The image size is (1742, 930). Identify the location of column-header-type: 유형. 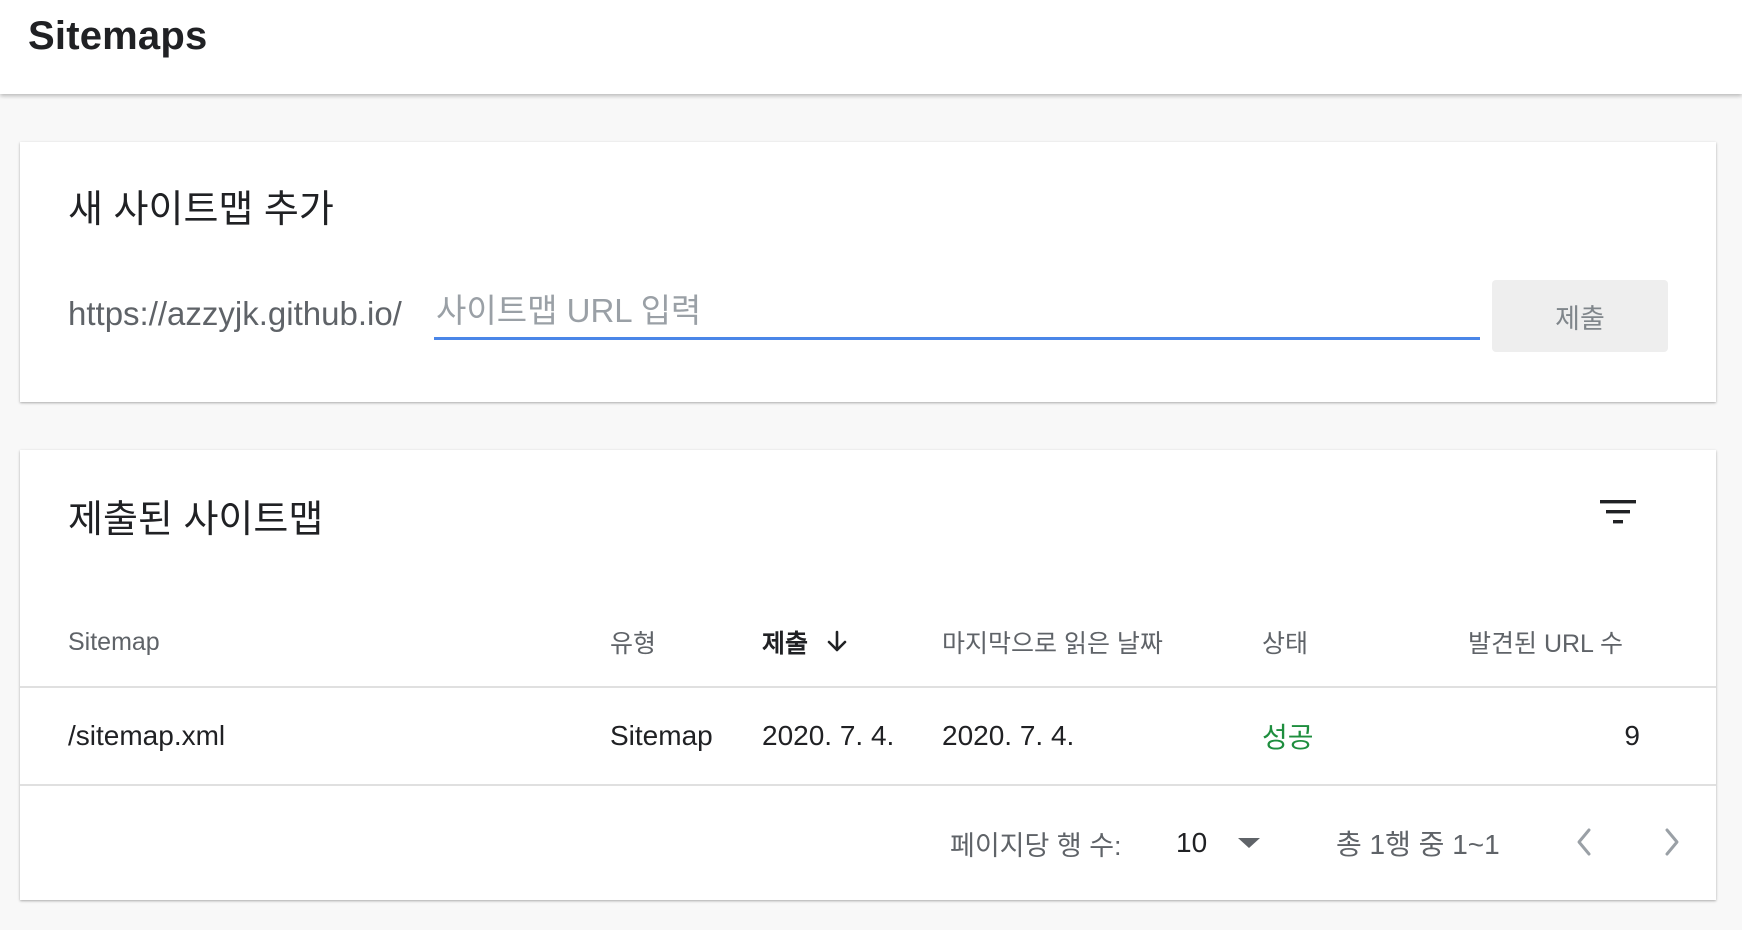
(633, 642).